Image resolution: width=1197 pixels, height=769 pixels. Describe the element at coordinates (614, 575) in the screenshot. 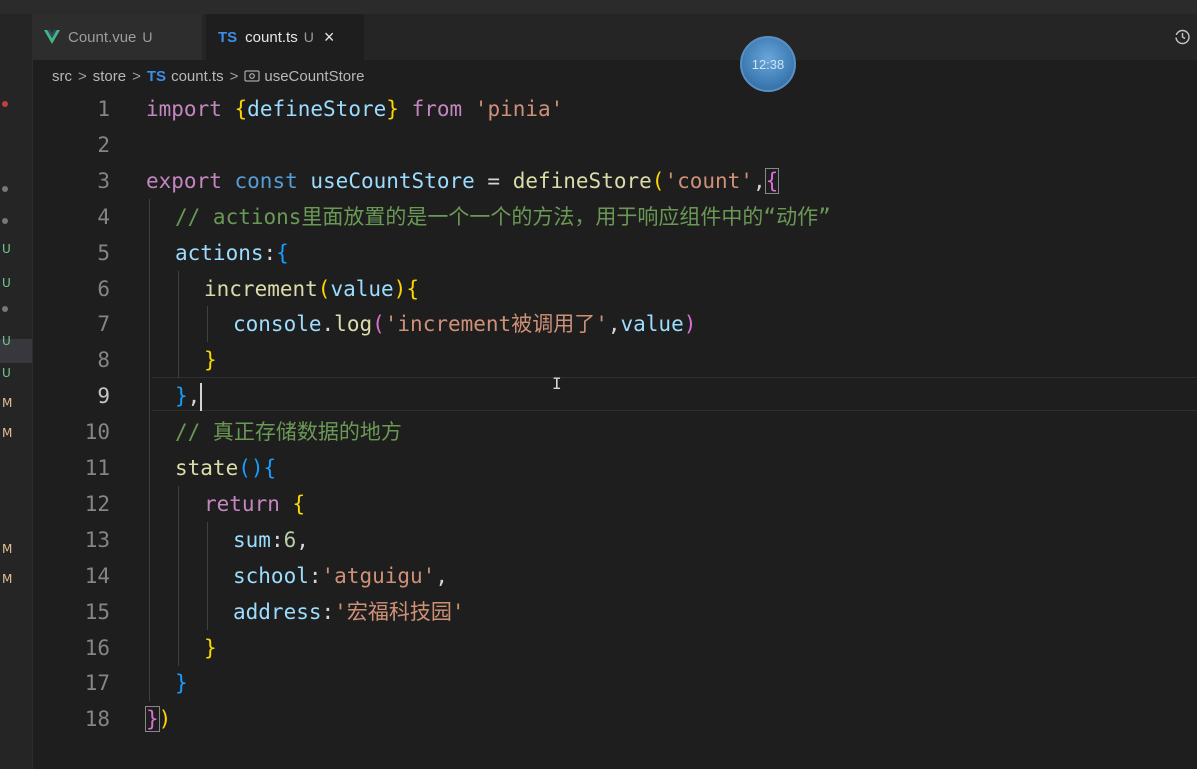

I see `code-line: 14 school:'atguigu',` at that location.